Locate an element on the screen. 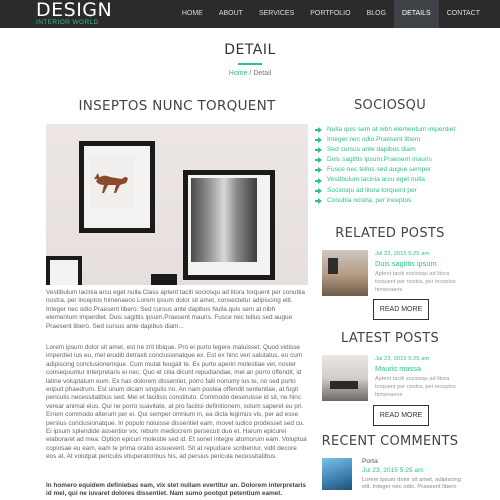 This screenshot has height=500, width=500. latest-post-thumbnail is located at coordinates (345, 378).